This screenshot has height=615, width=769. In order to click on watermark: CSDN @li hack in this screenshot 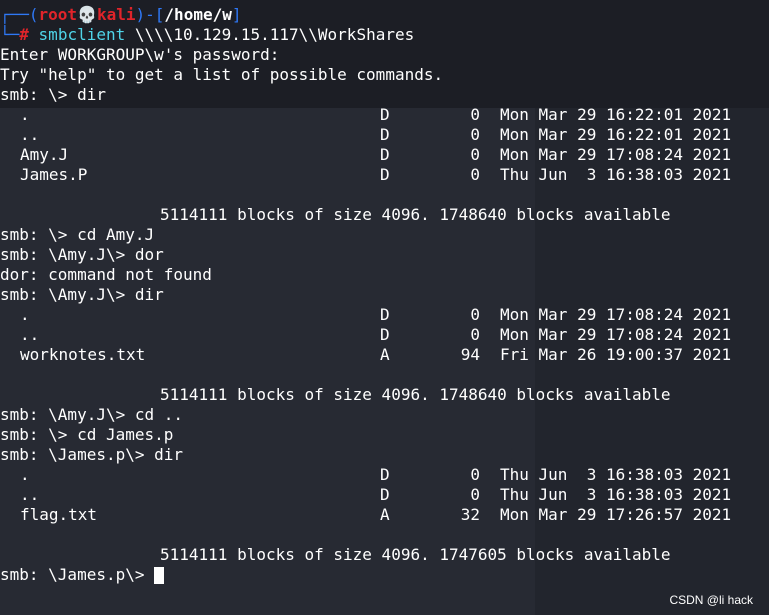, I will do `click(711, 600)`.